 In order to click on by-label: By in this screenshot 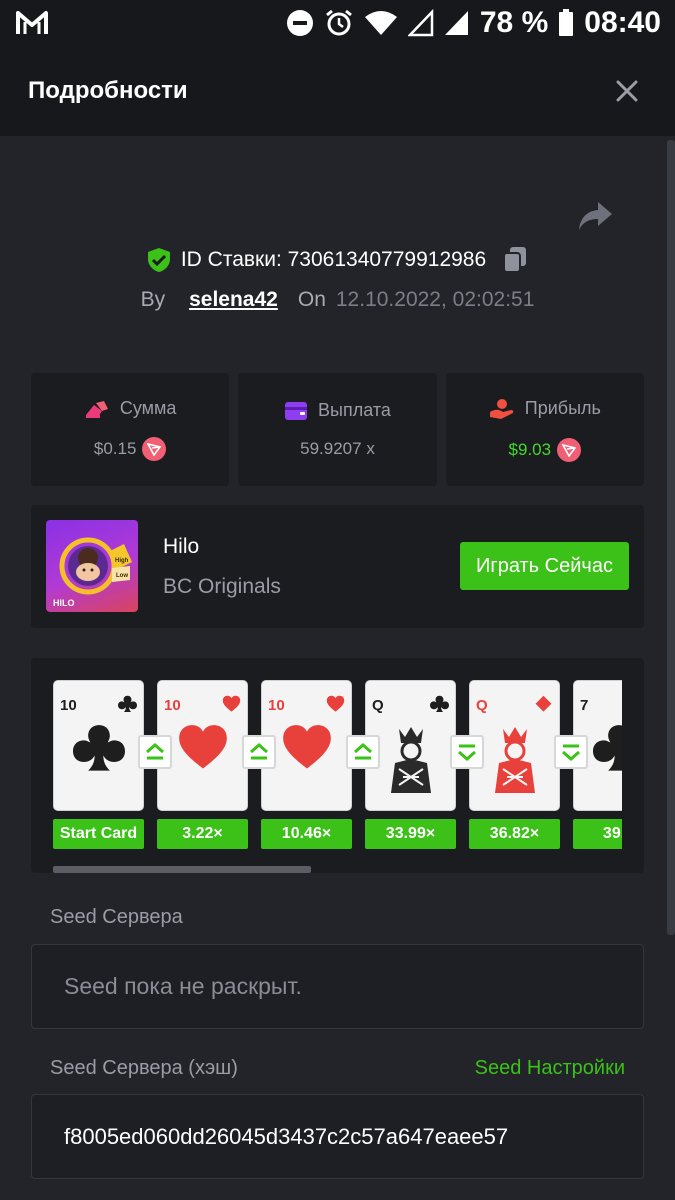, I will do `click(153, 299)`.